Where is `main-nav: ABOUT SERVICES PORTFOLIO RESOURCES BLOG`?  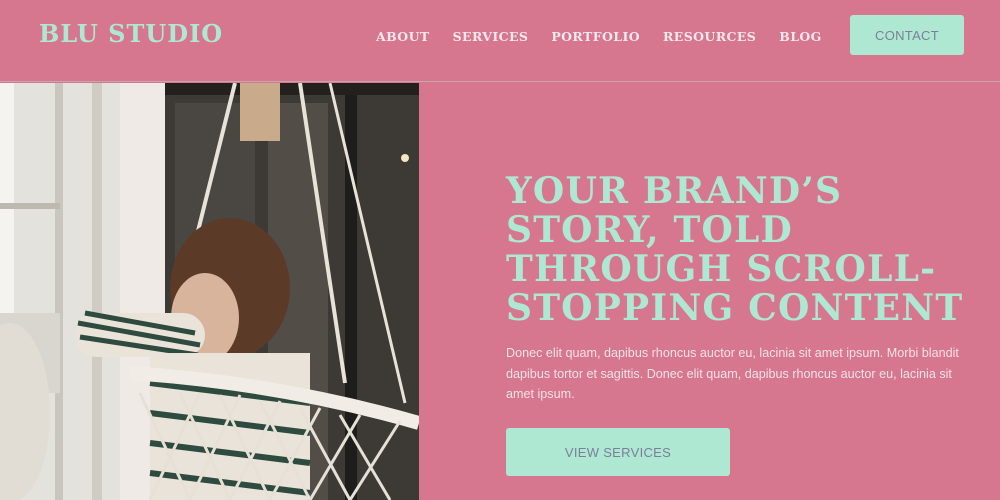 main-nav: ABOUT SERVICES PORTFOLIO RESOURCES BLOG is located at coordinates (599, 36).